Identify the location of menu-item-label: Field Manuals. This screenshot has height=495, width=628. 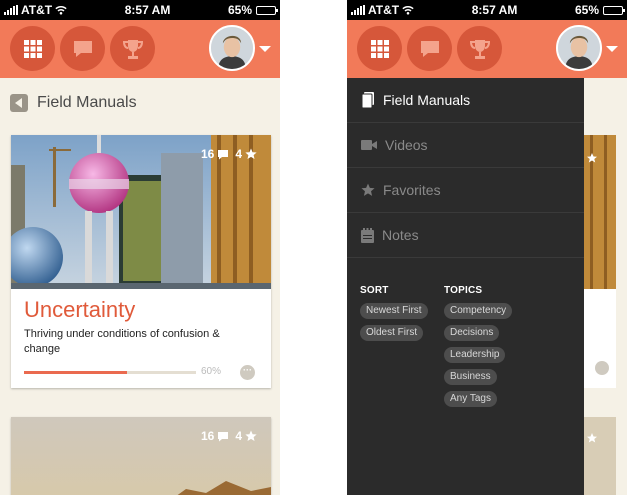
(427, 100).